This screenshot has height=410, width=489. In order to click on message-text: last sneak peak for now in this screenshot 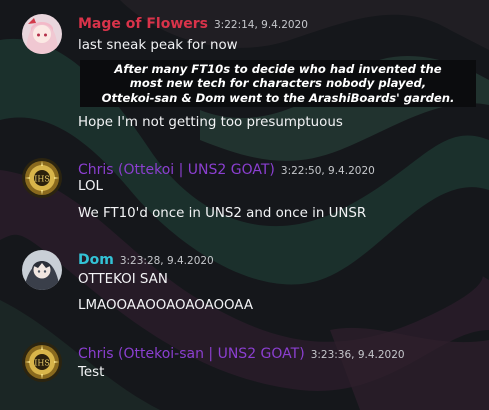, I will do `click(158, 45)`.